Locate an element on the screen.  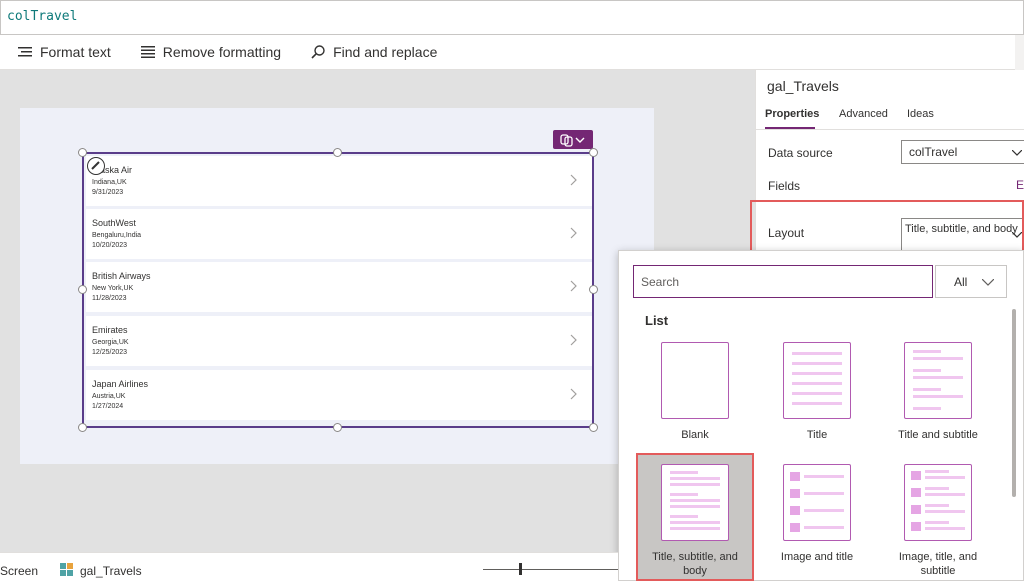
format-text-button: Format text is located at coordinates (61, 52).